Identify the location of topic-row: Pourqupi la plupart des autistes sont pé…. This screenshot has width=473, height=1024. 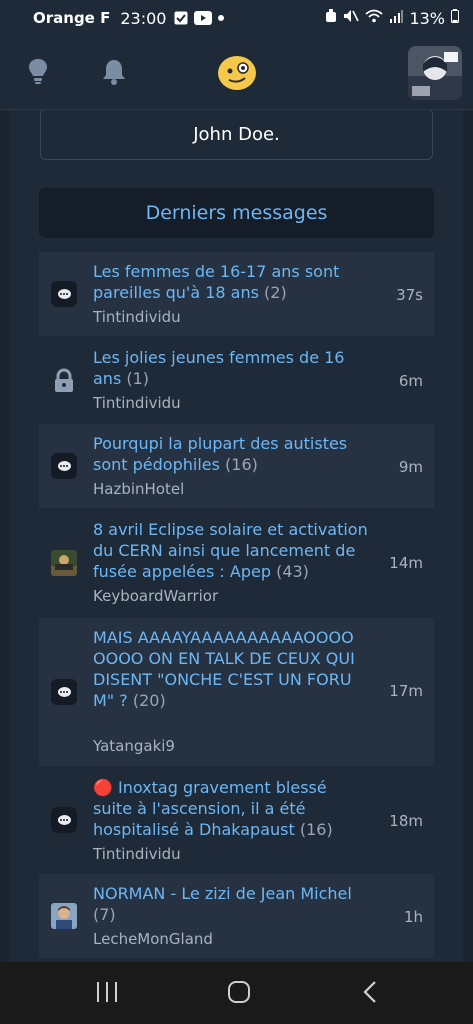
(236, 466).